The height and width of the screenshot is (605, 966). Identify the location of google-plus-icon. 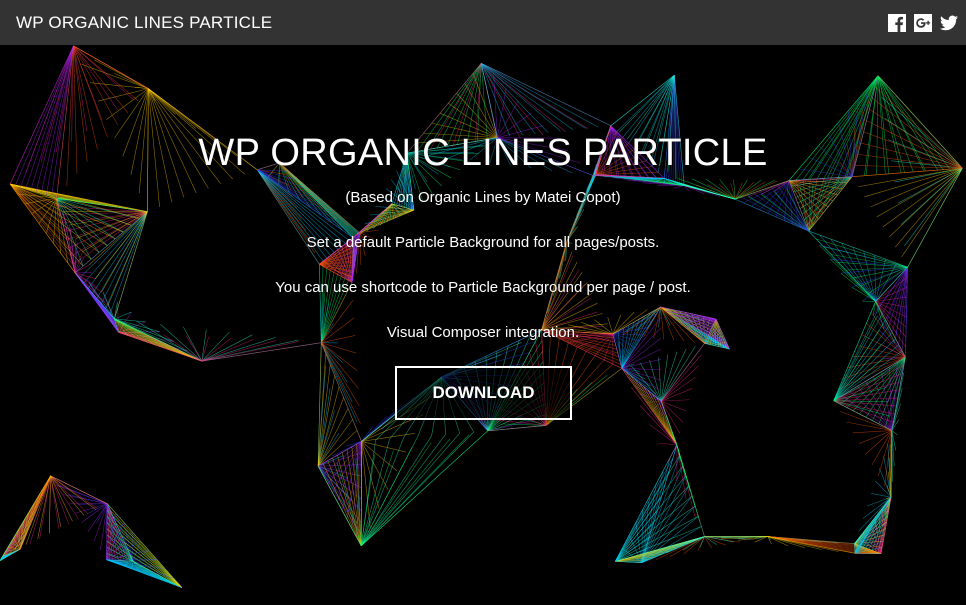
(923, 22).